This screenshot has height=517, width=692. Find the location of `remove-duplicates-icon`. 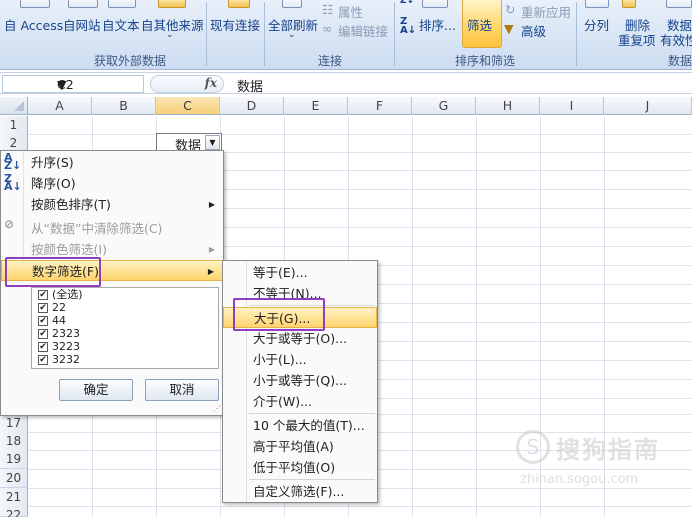

remove-duplicates-icon is located at coordinates (629, 4).